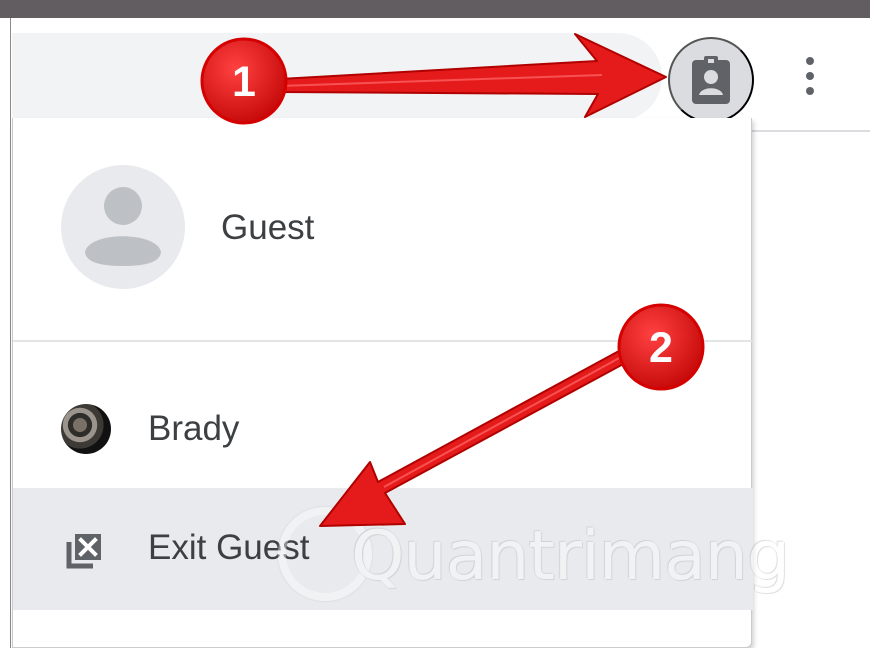 This screenshot has height=648, width=870. Describe the element at coordinates (337, 77) in the screenshot. I see `address-bar` at that location.